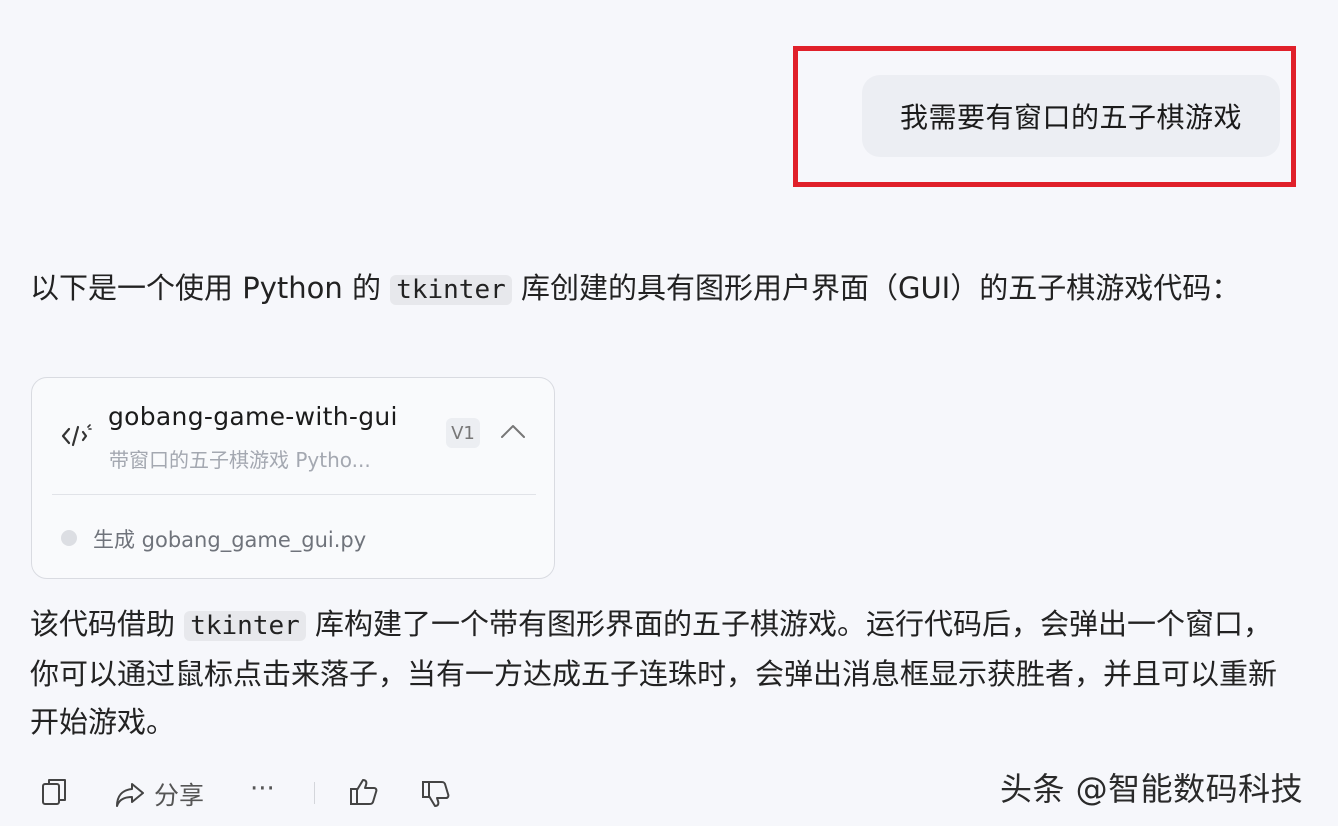 The width and height of the screenshot is (1338, 826). I want to click on message-toolbar: 分享 ···, so click(350, 792).